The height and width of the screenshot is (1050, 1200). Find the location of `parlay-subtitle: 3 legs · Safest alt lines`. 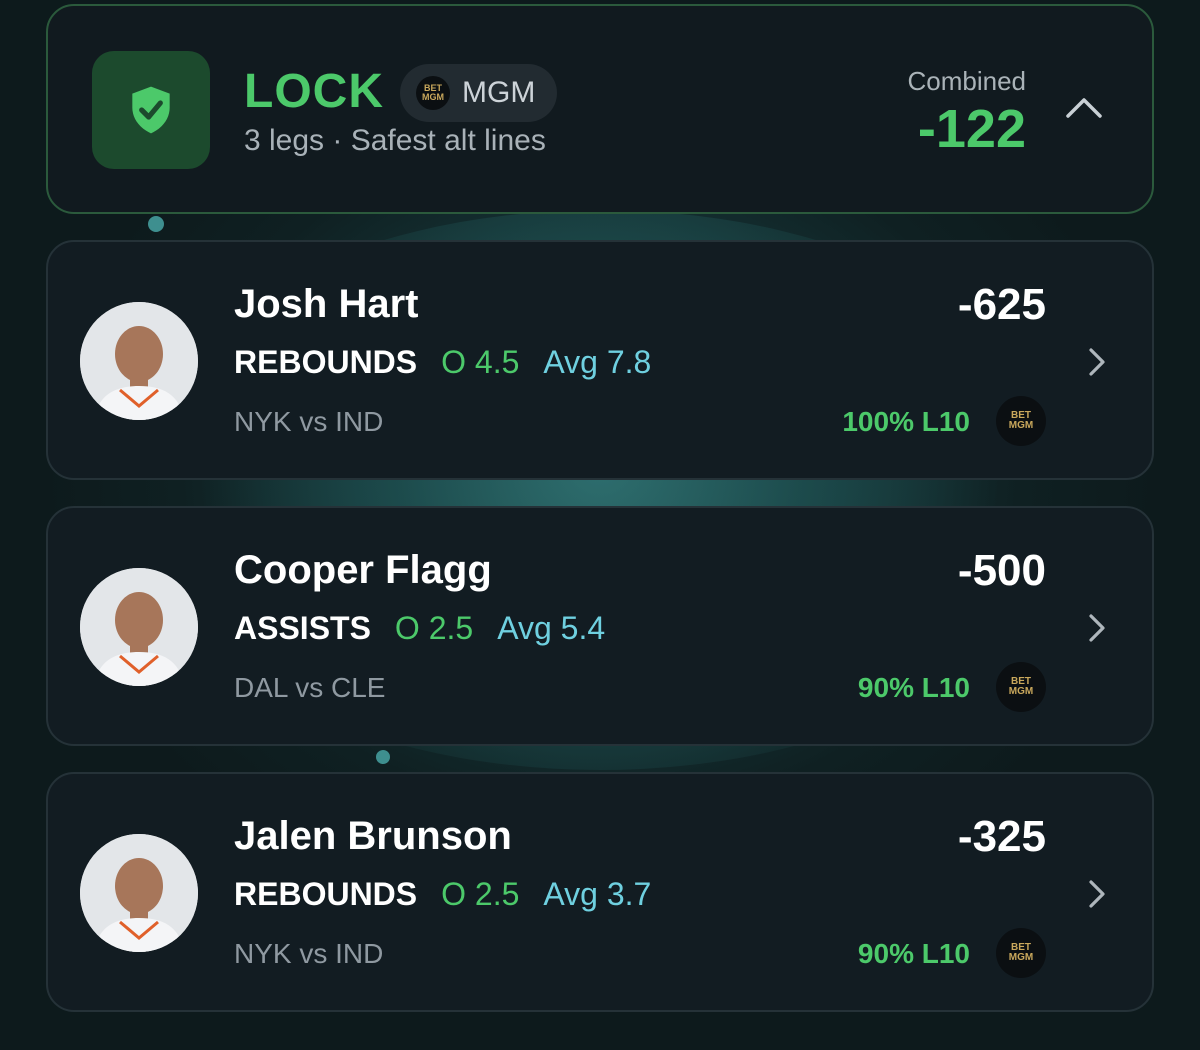

parlay-subtitle: 3 legs · Safest alt lines is located at coordinates (395, 140).